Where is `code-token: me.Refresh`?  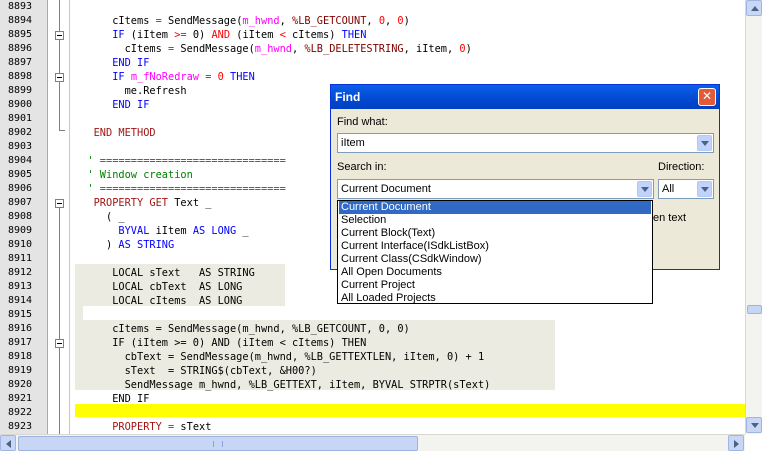 code-token: me.Refresh is located at coordinates (131, 91).